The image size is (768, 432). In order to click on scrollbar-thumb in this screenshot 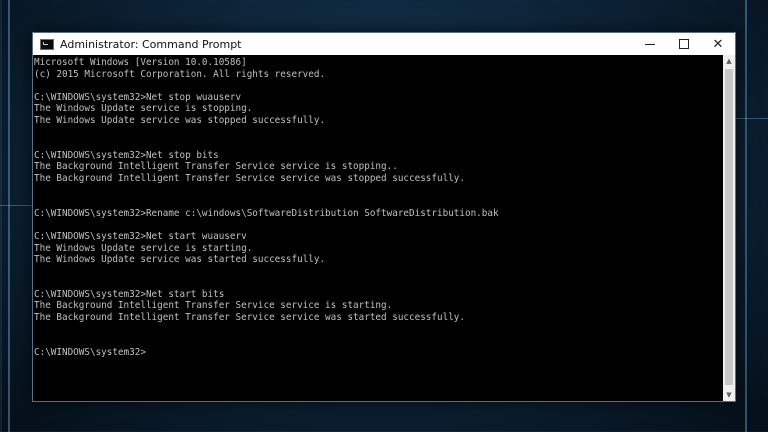, I will do `click(729, 227)`.